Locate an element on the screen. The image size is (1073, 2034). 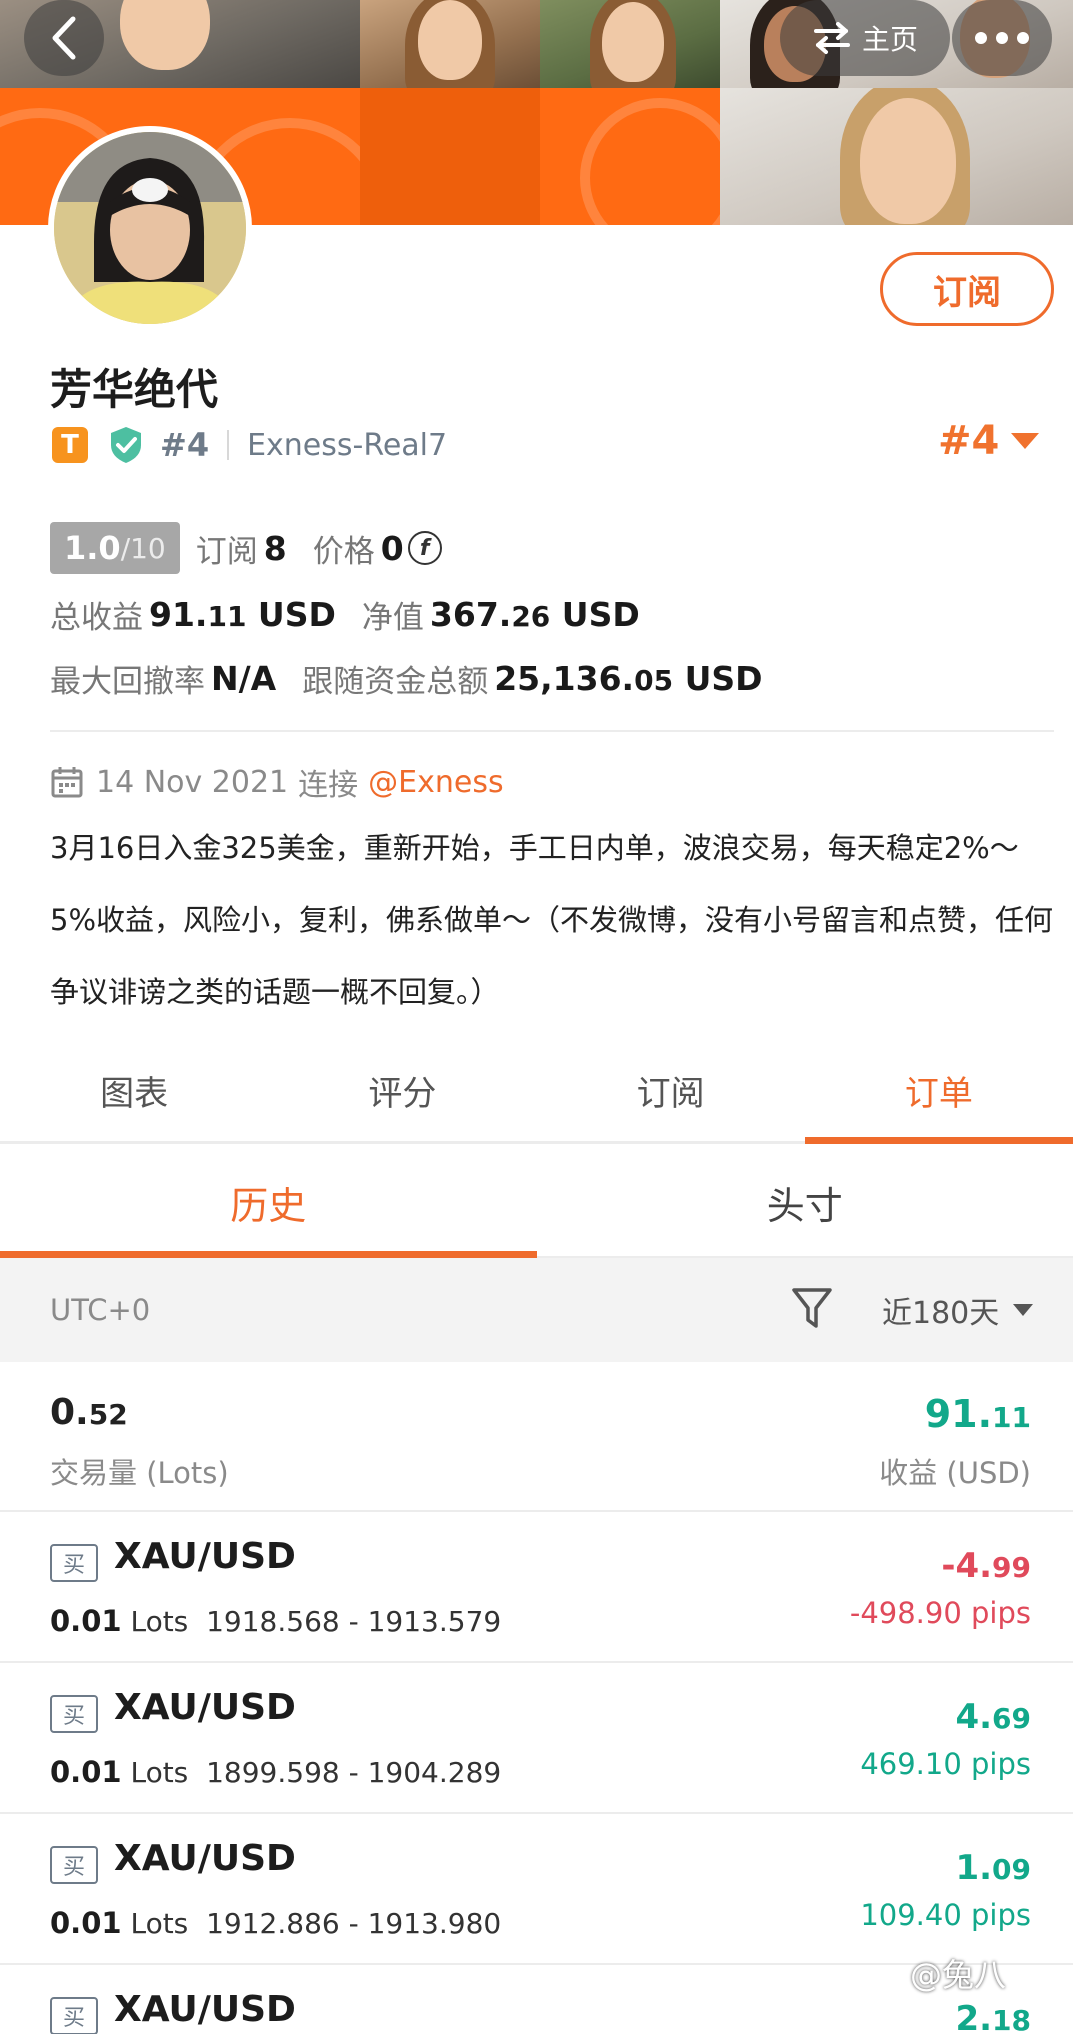
main-tabs: 图表 评分 订阅 订单 is located at coordinates (536, 1092).